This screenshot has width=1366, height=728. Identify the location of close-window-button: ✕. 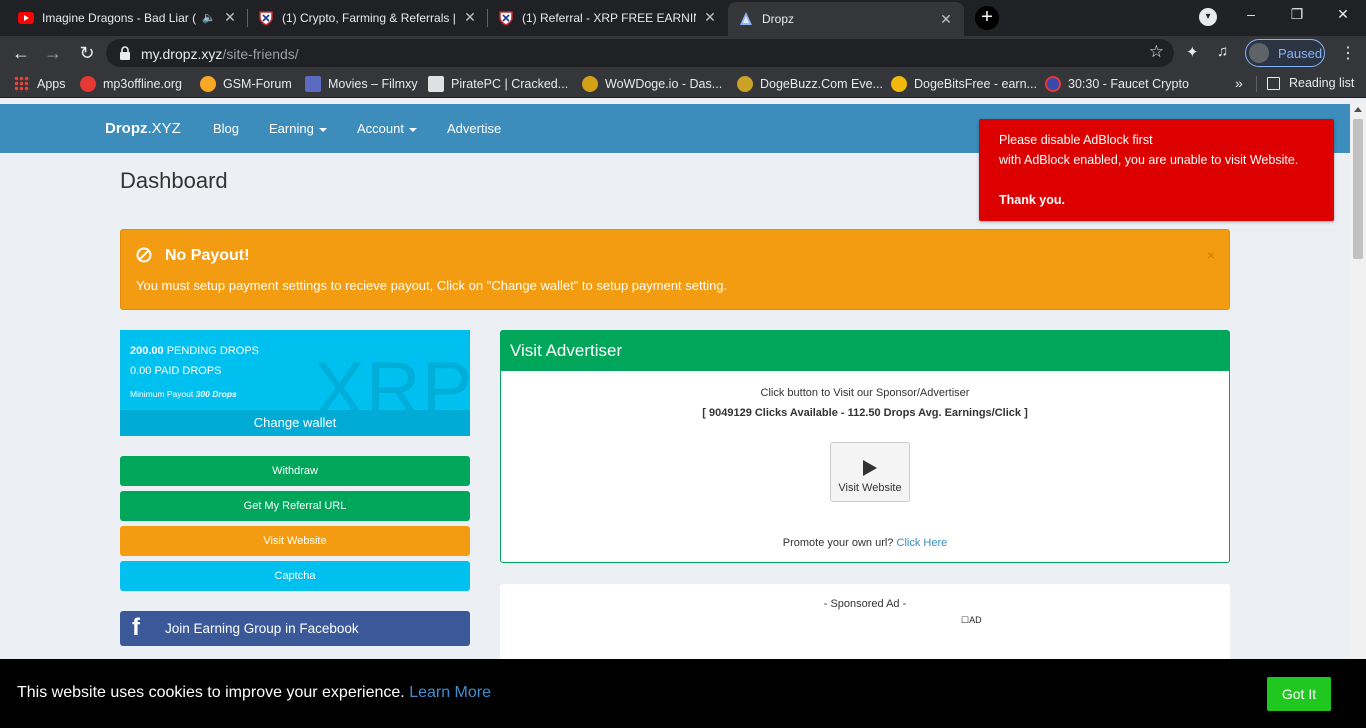
(1343, 14).